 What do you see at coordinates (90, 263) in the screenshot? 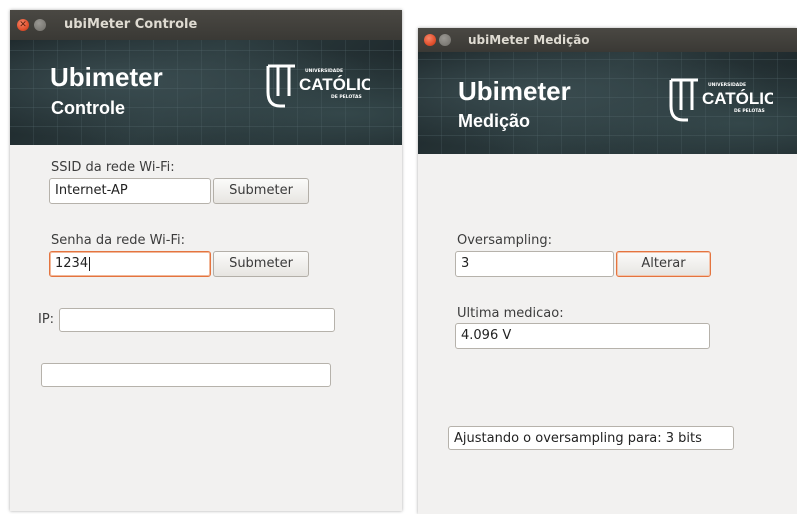
I see `text-caret` at bounding box center [90, 263].